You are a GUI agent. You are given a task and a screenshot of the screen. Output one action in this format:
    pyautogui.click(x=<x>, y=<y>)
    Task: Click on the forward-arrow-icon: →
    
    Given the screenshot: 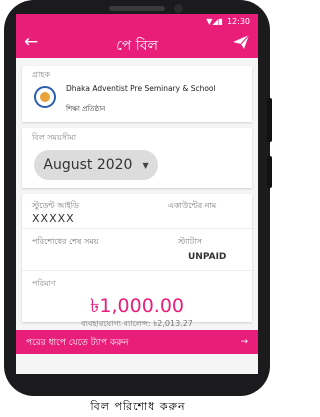 What is the action you would take?
    pyautogui.click(x=244, y=342)
    